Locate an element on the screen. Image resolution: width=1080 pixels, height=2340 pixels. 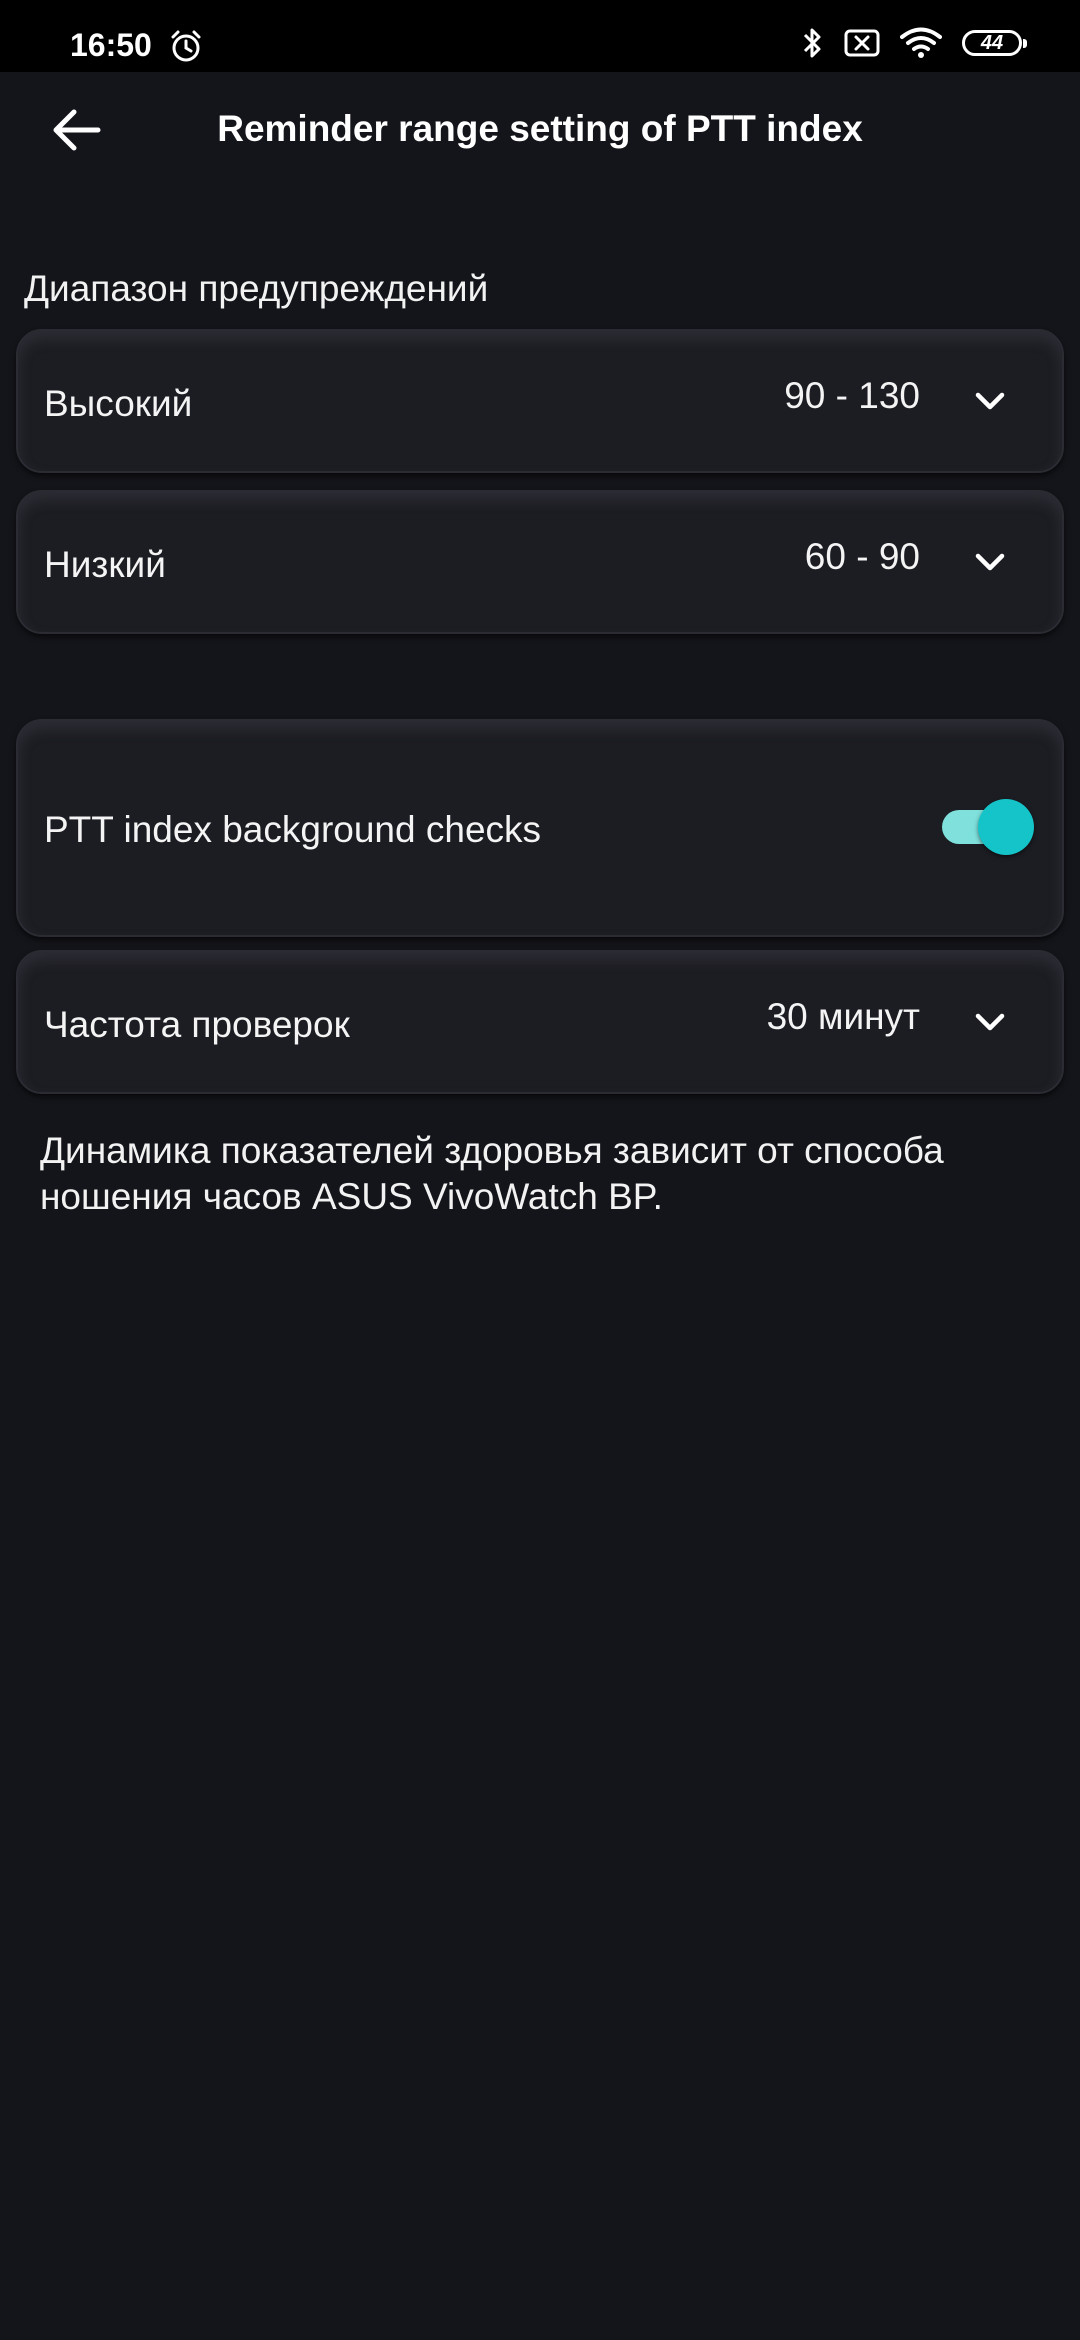
check-frequency-value: 30 минут is located at coordinates (843, 1016).